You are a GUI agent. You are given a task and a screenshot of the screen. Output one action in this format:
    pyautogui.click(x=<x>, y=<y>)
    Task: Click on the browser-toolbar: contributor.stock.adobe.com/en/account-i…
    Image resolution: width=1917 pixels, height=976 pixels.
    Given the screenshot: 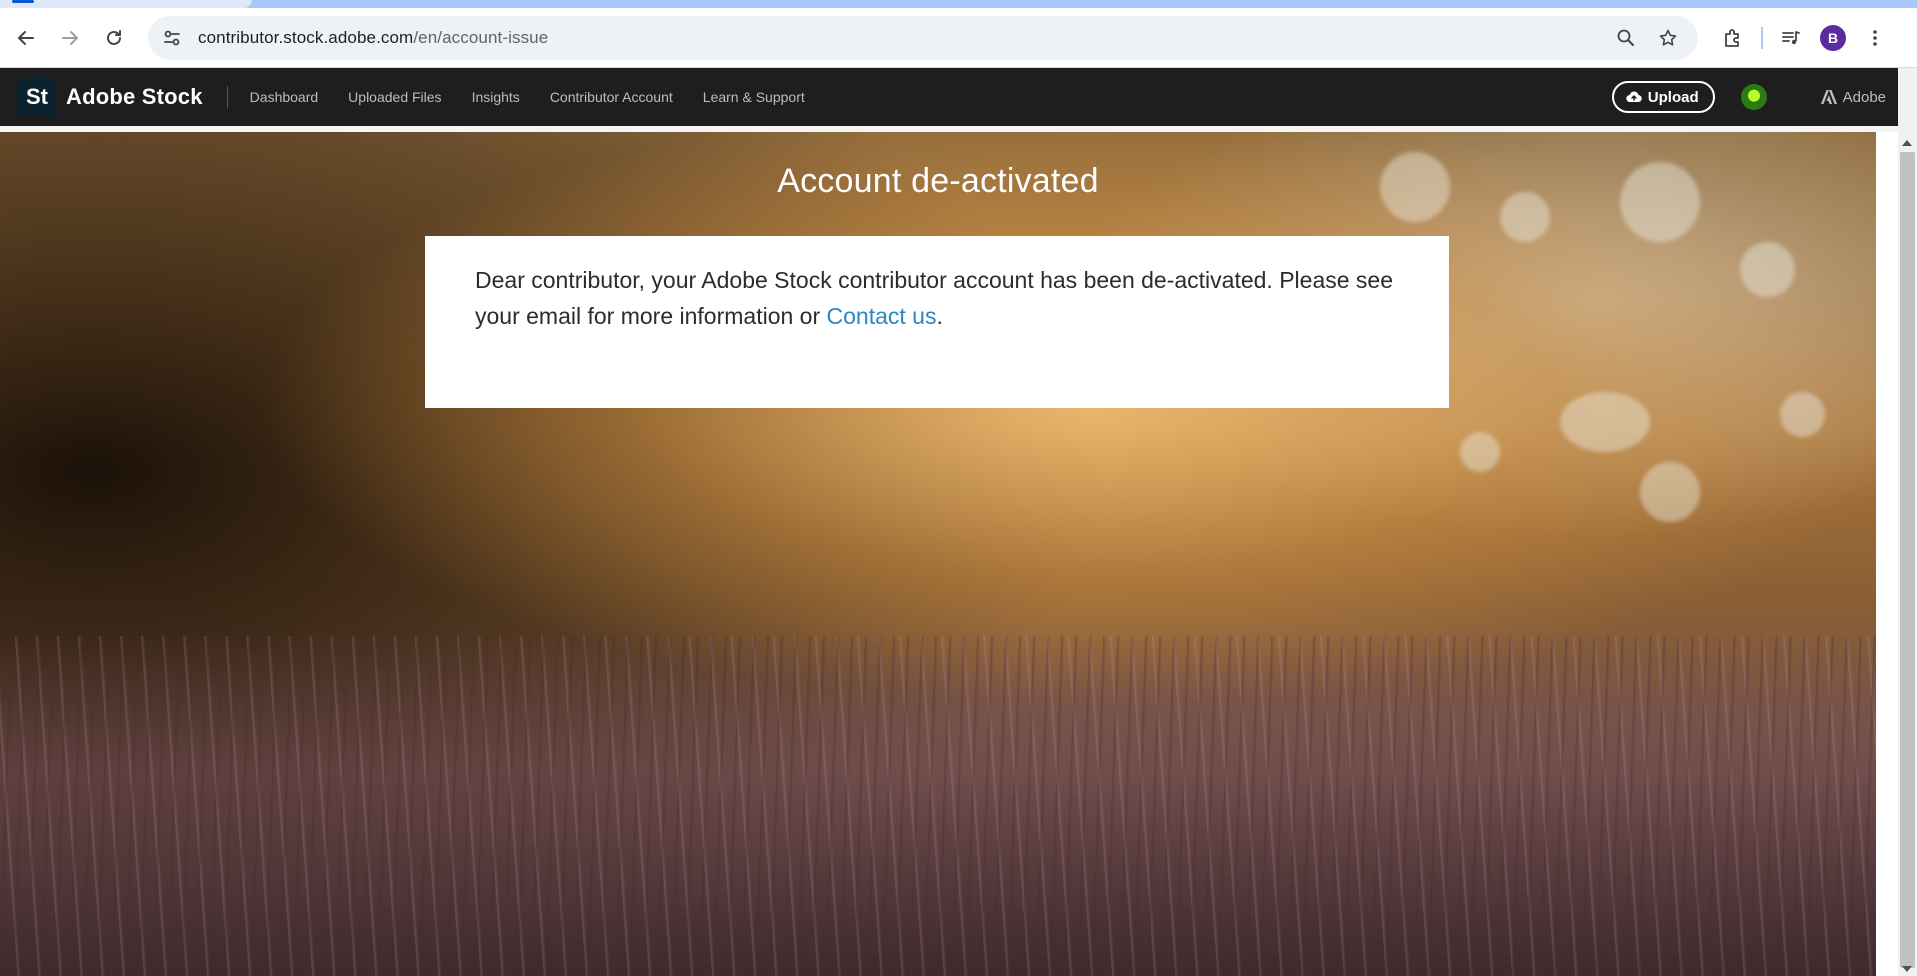 What is the action you would take?
    pyautogui.click(x=958, y=38)
    